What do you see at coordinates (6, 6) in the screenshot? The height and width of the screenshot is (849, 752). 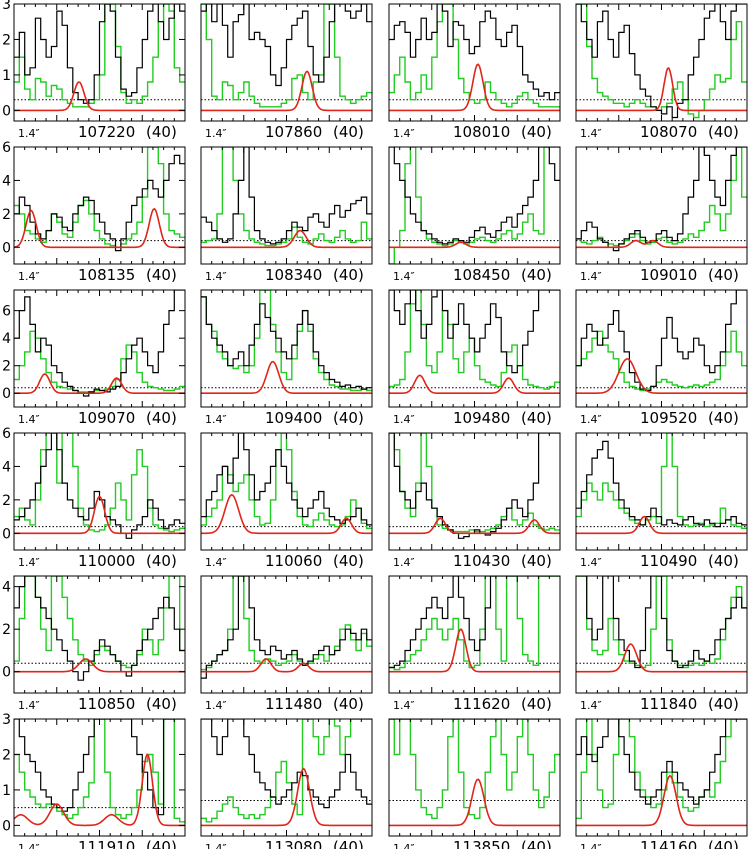 I see `y-tick-label: 3` at bounding box center [6, 6].